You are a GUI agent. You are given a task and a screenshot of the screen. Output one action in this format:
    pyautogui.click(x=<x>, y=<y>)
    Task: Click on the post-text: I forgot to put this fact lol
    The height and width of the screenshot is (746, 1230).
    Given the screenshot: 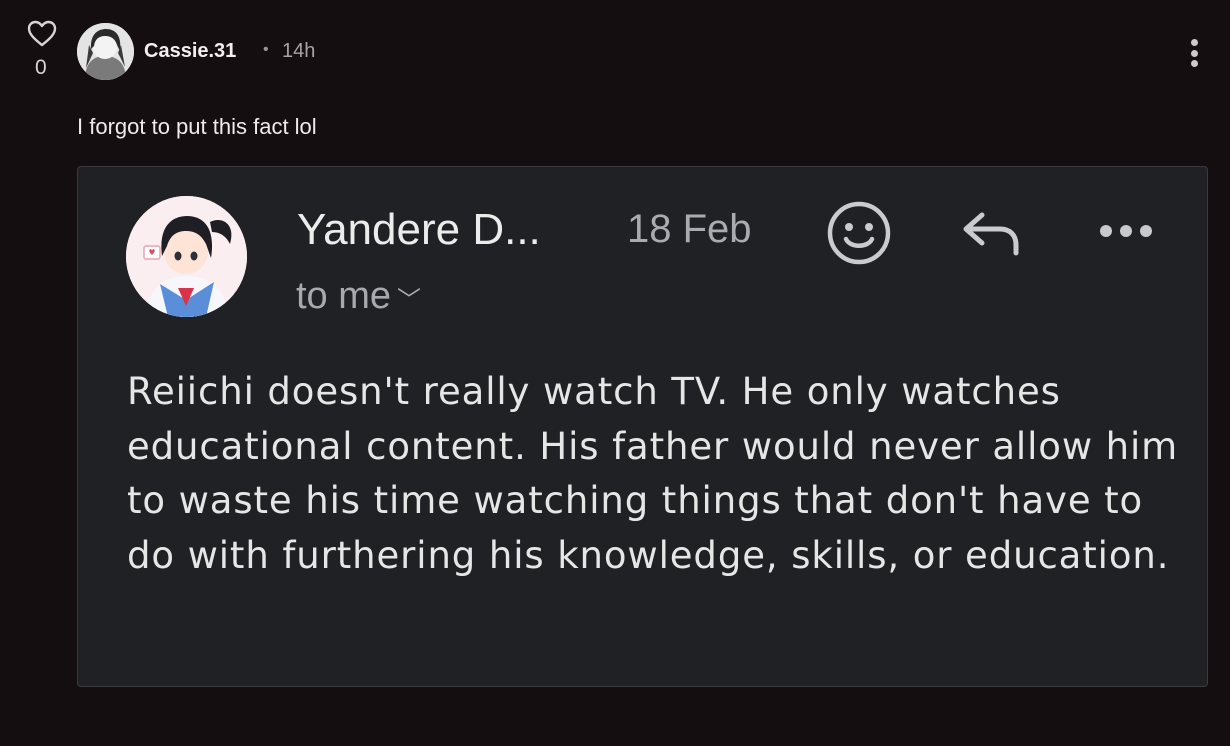 What is the action you would take?
    pyautogui.click(x=197, y=126)
    